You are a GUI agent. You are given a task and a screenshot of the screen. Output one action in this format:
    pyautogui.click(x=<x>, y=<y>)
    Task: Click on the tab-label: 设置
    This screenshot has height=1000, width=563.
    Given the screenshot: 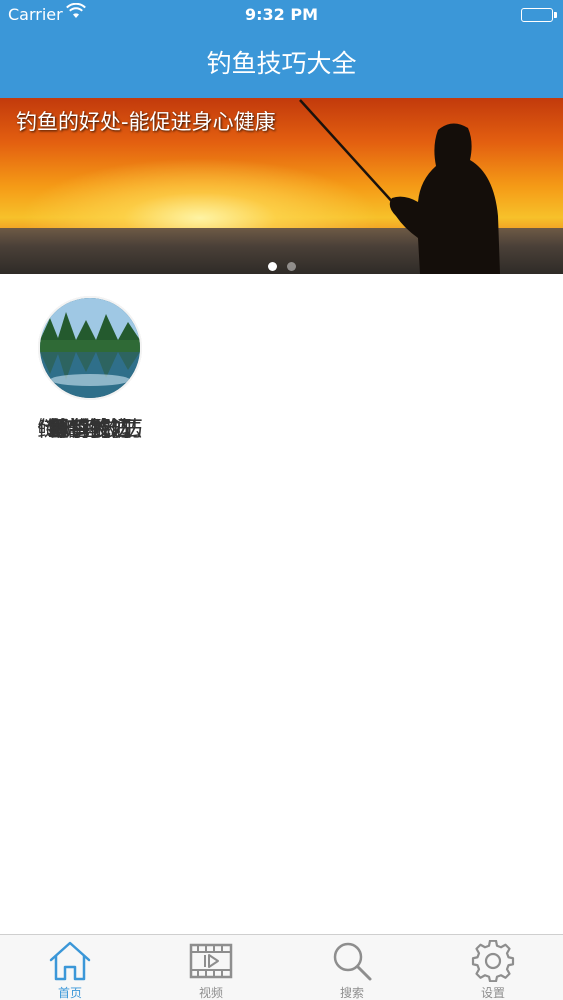 What is the action you would take?
    pyautogui.click(x=492, y=993)
    